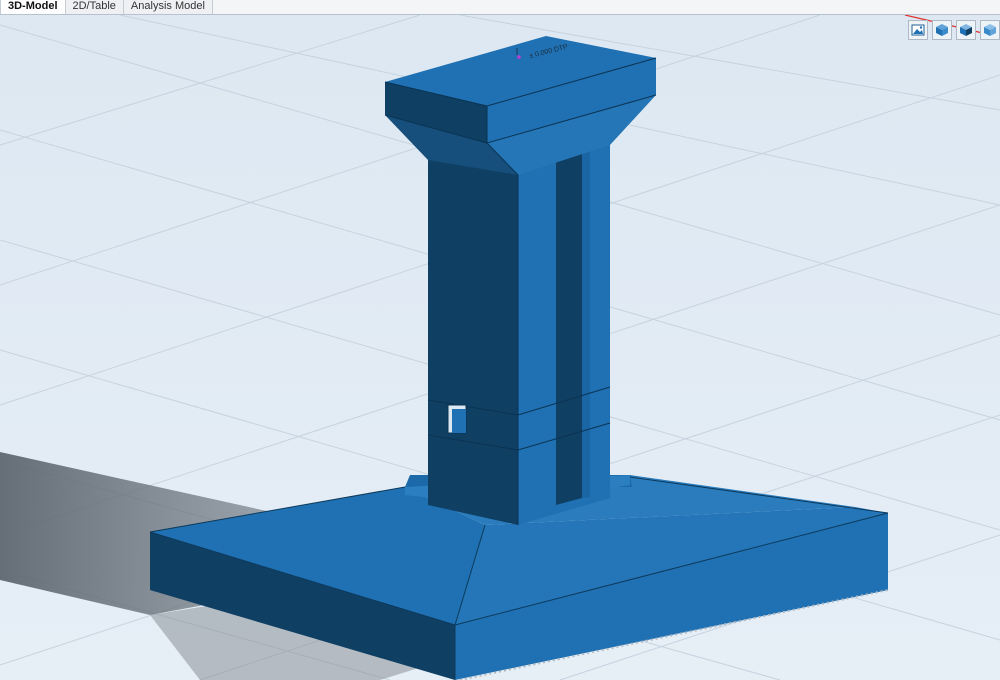 The width and height of the screenshot is (1000, 680). I want to click on tab-bar: 3D-Model 2D/Table Analysis Model, so click(500, 7).